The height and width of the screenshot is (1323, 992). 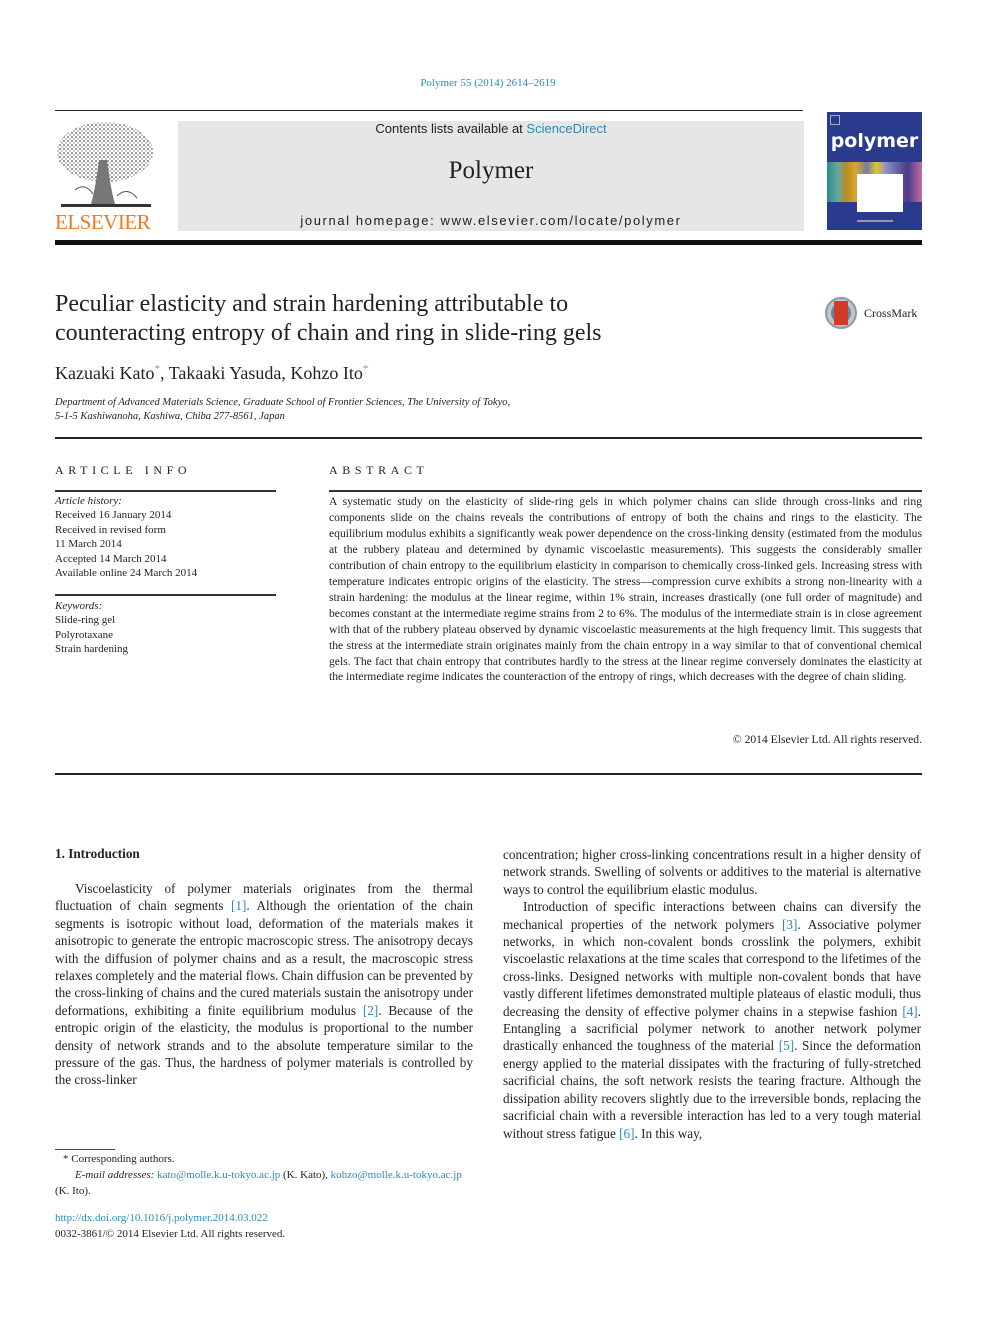 I want to click on section-heading: 1. Introduction, so click(x=97, y=853).